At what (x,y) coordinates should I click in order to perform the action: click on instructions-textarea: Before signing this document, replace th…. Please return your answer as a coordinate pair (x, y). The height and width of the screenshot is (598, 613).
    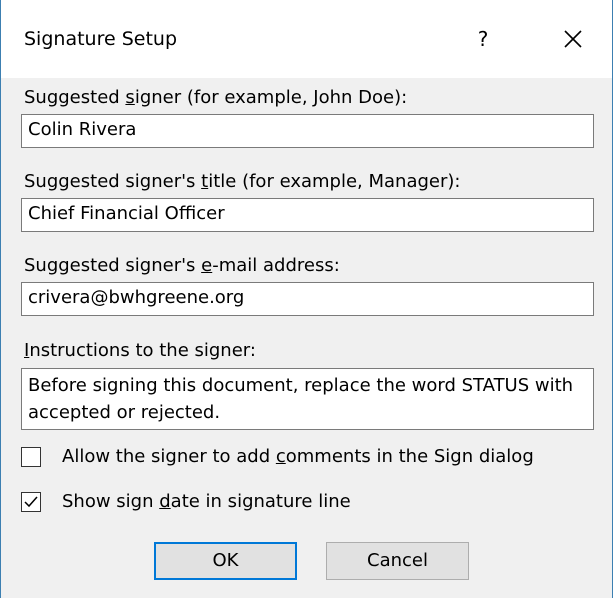
    Looking at the image, I should click on (307, 399).